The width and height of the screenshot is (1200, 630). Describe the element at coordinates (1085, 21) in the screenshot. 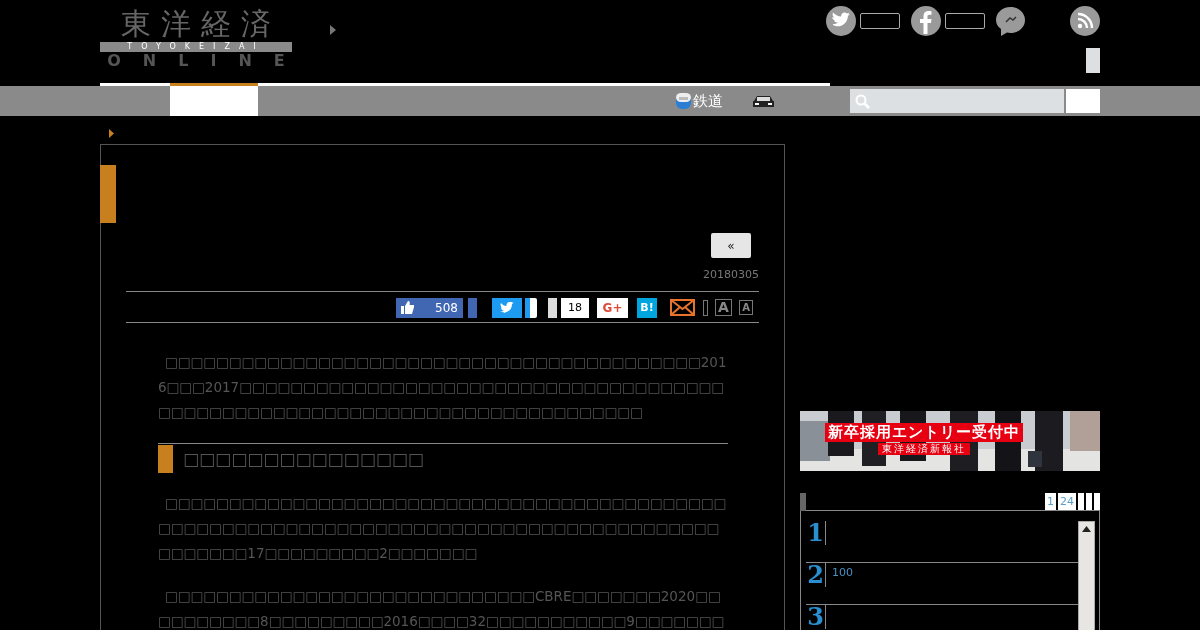

I see `rss-icon` at that location.